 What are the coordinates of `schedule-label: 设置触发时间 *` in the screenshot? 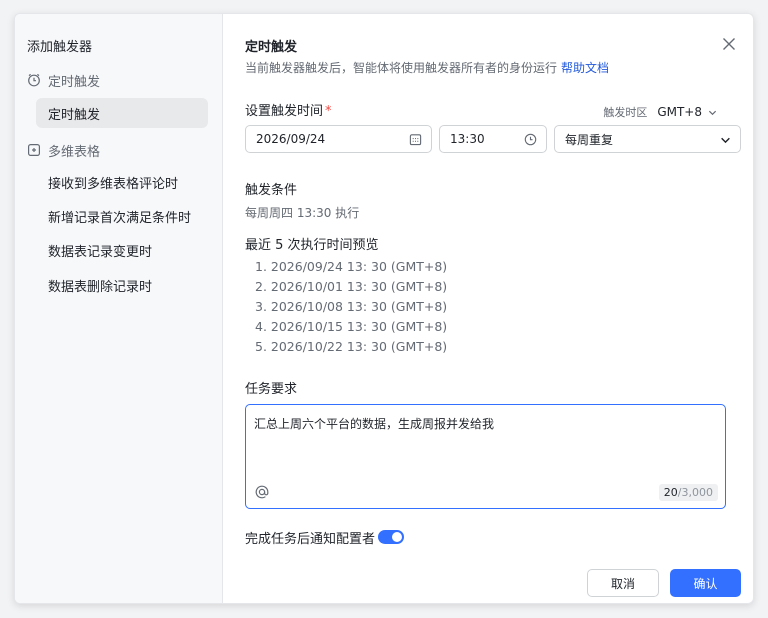 It's located at (288, 109).